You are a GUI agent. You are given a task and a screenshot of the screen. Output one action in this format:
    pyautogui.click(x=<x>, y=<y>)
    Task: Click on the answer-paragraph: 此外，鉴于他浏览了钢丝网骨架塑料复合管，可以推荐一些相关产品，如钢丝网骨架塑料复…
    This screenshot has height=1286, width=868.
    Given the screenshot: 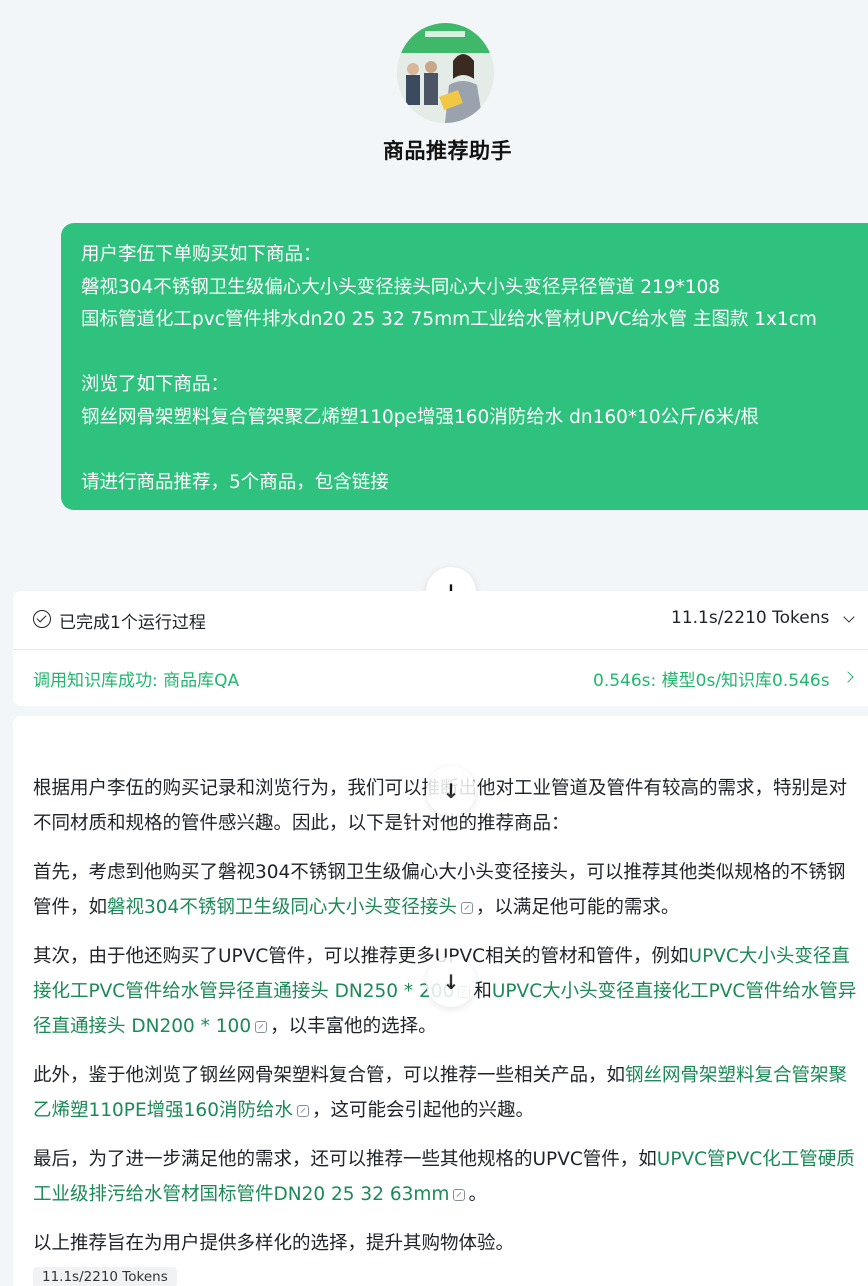 What is the action you would take?
    pyautogui.click(x=447, y=1093)
    